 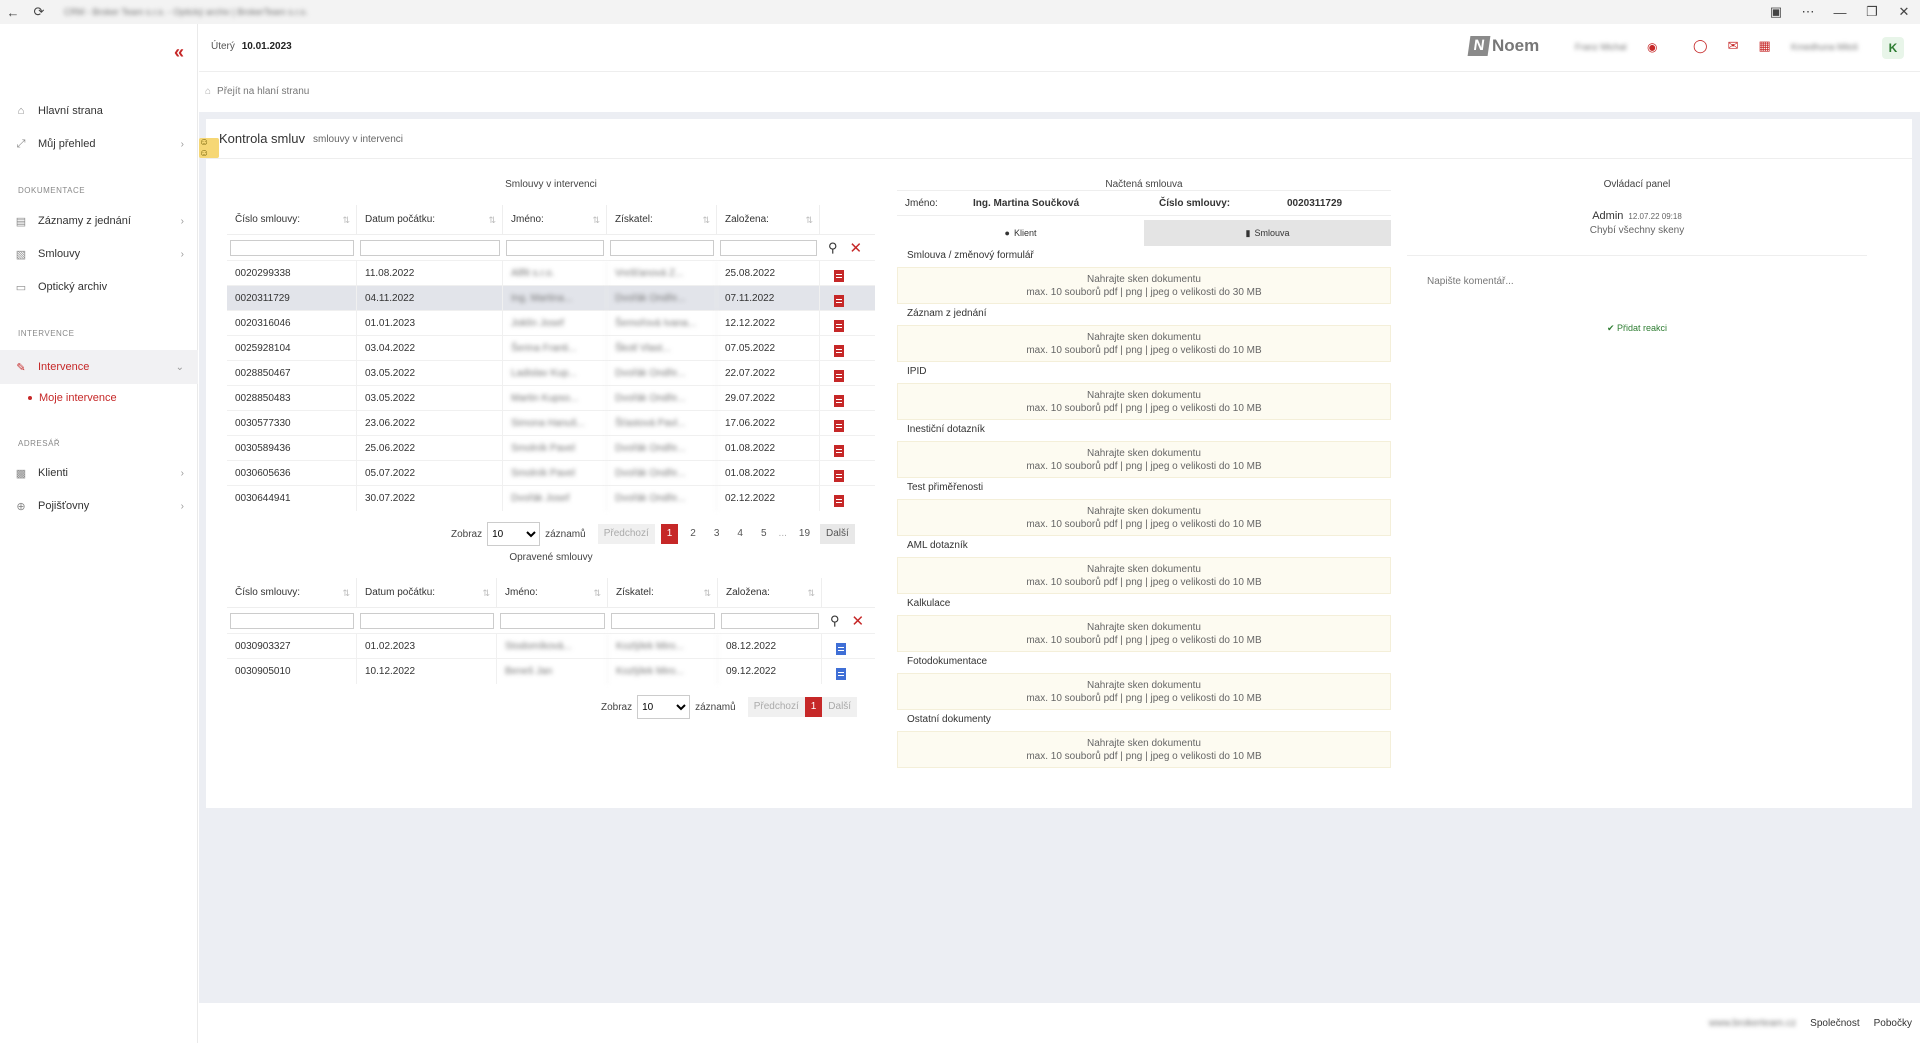 I want to click on add-reaction-button: ✔ Přidat reakci, so click(x=1637, y=328).